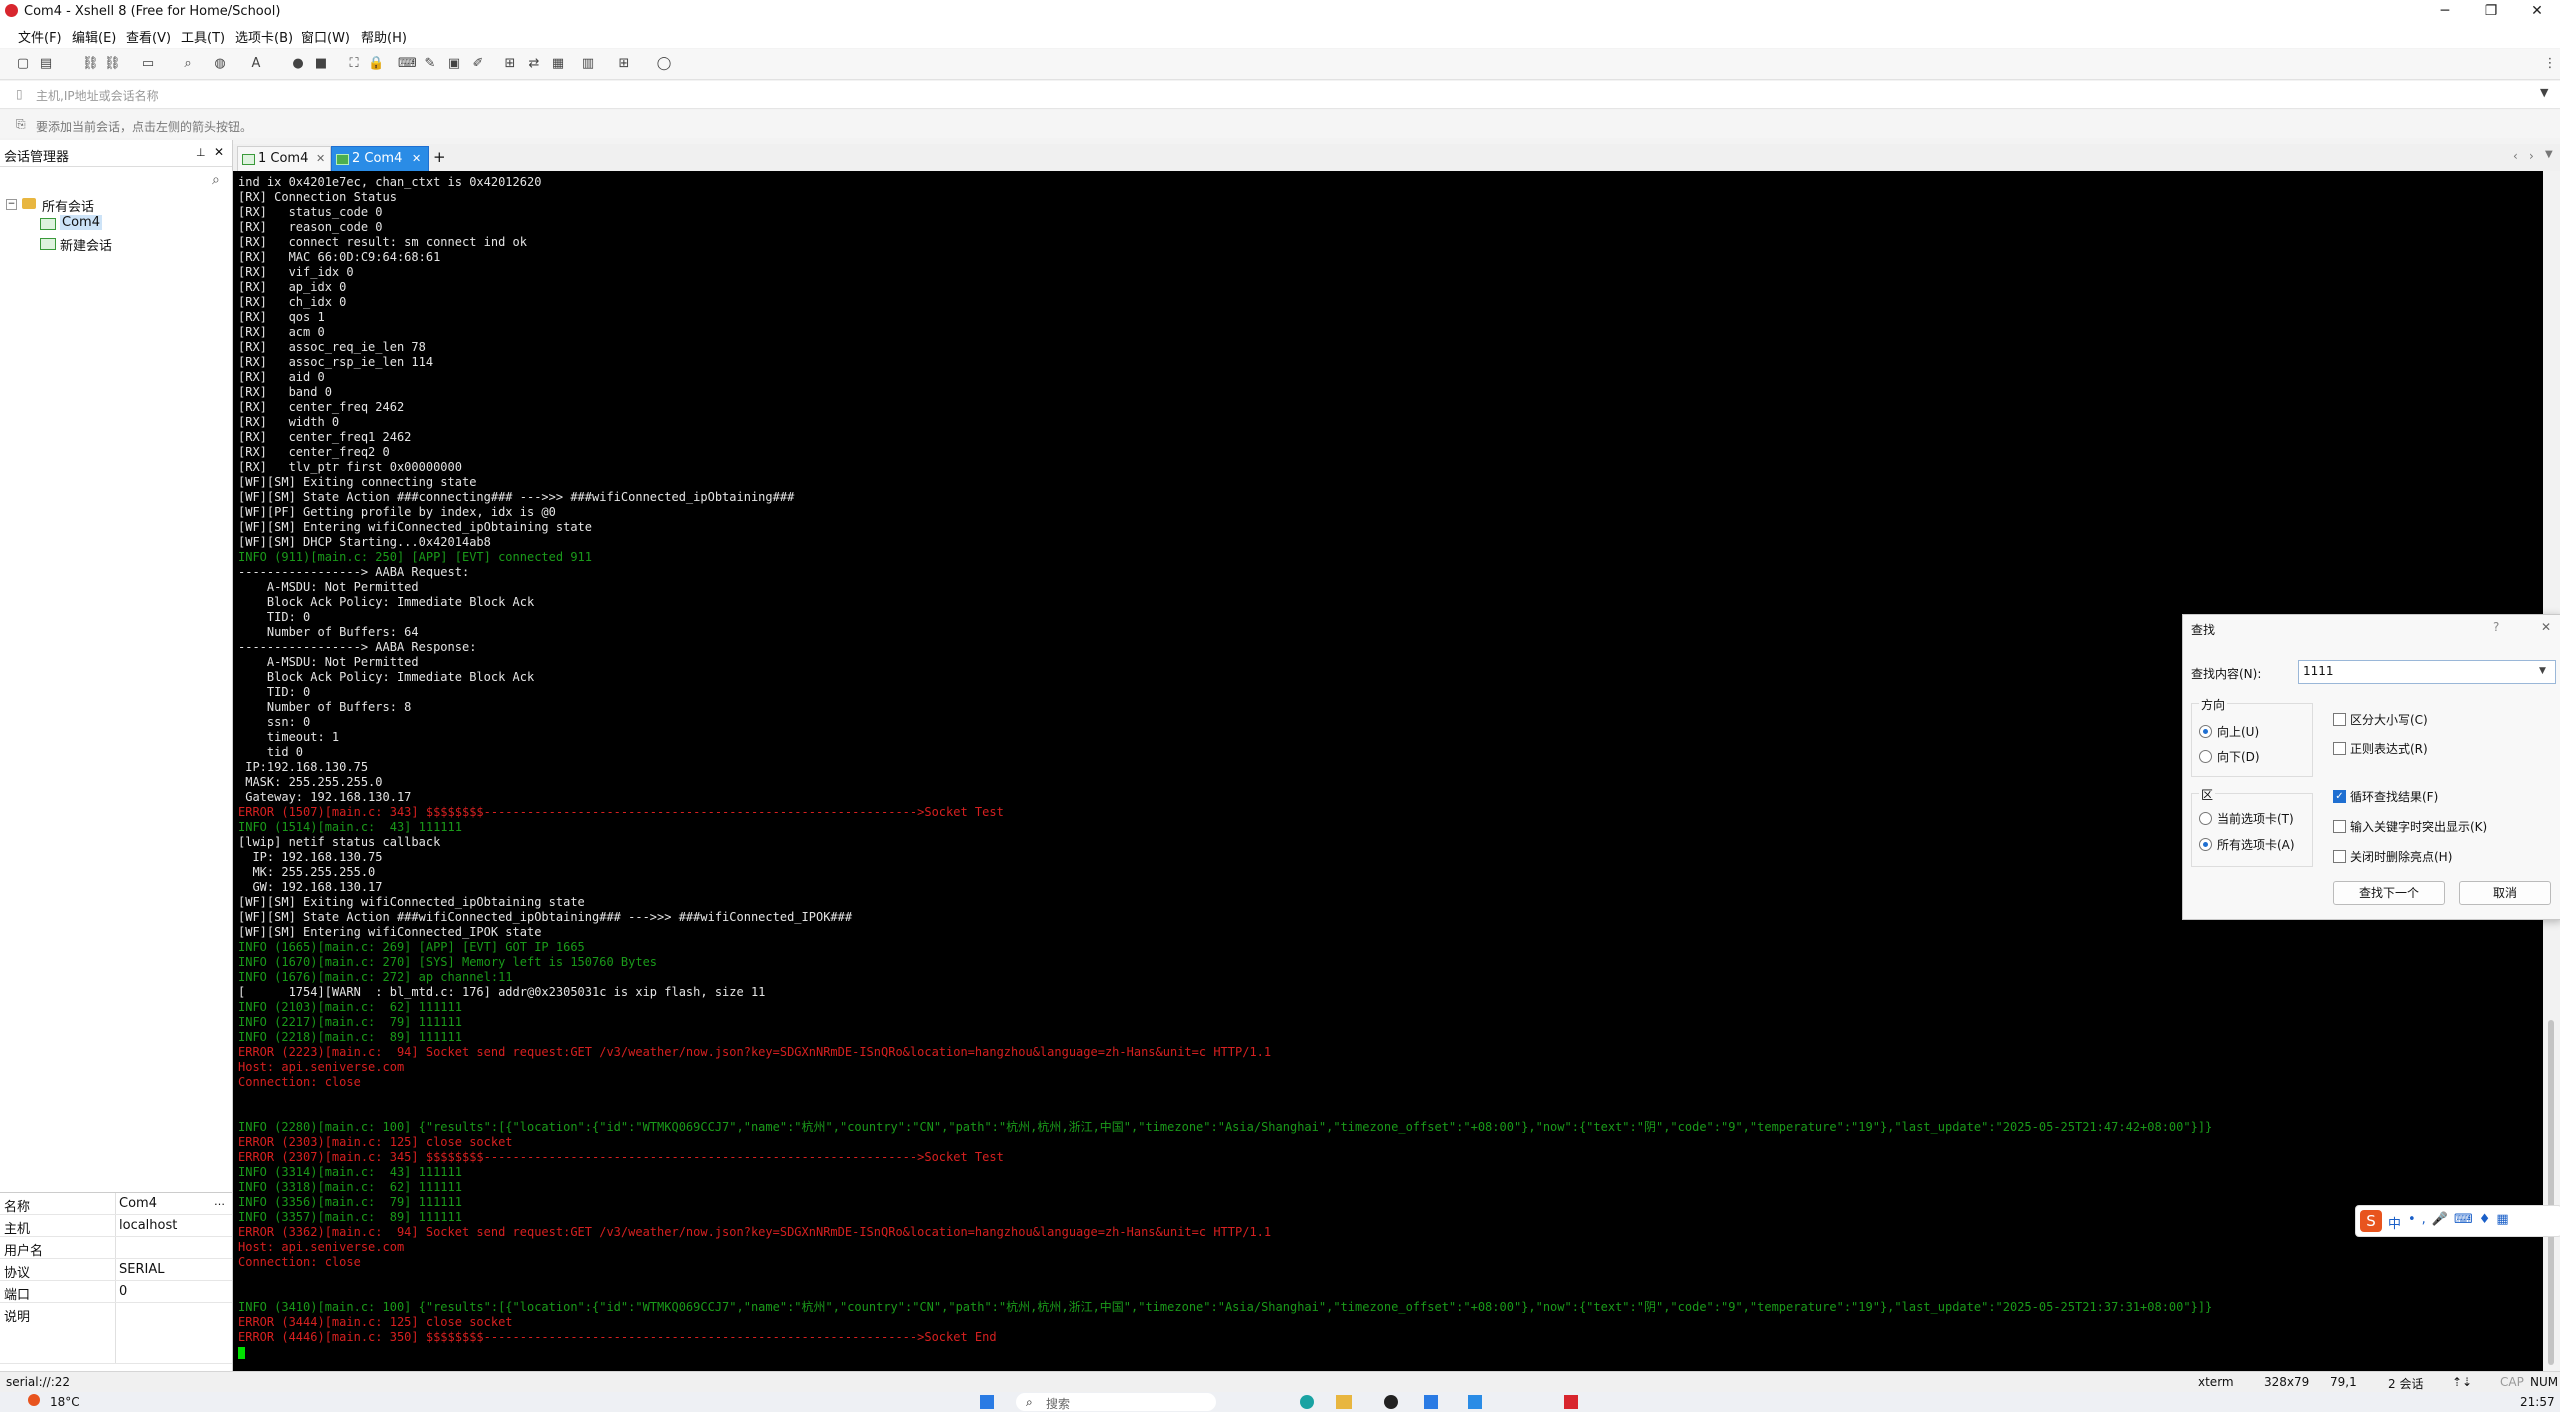 This screenshot has width=2560, height=1412. What do you see at coordinates (380, 159) in the screenshot?
I see `tab-2-com4: 2 Com4 ✕` at bounding box center [380, 159].